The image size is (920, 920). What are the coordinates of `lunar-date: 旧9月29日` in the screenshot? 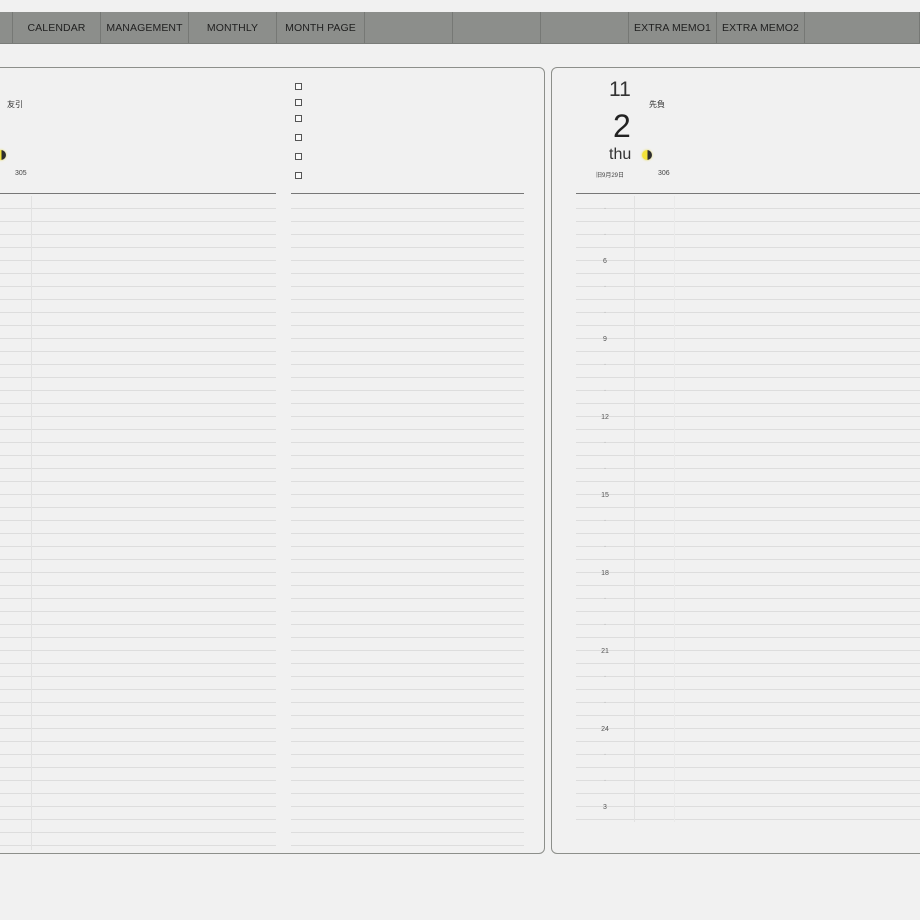 It's located at (610, 176).